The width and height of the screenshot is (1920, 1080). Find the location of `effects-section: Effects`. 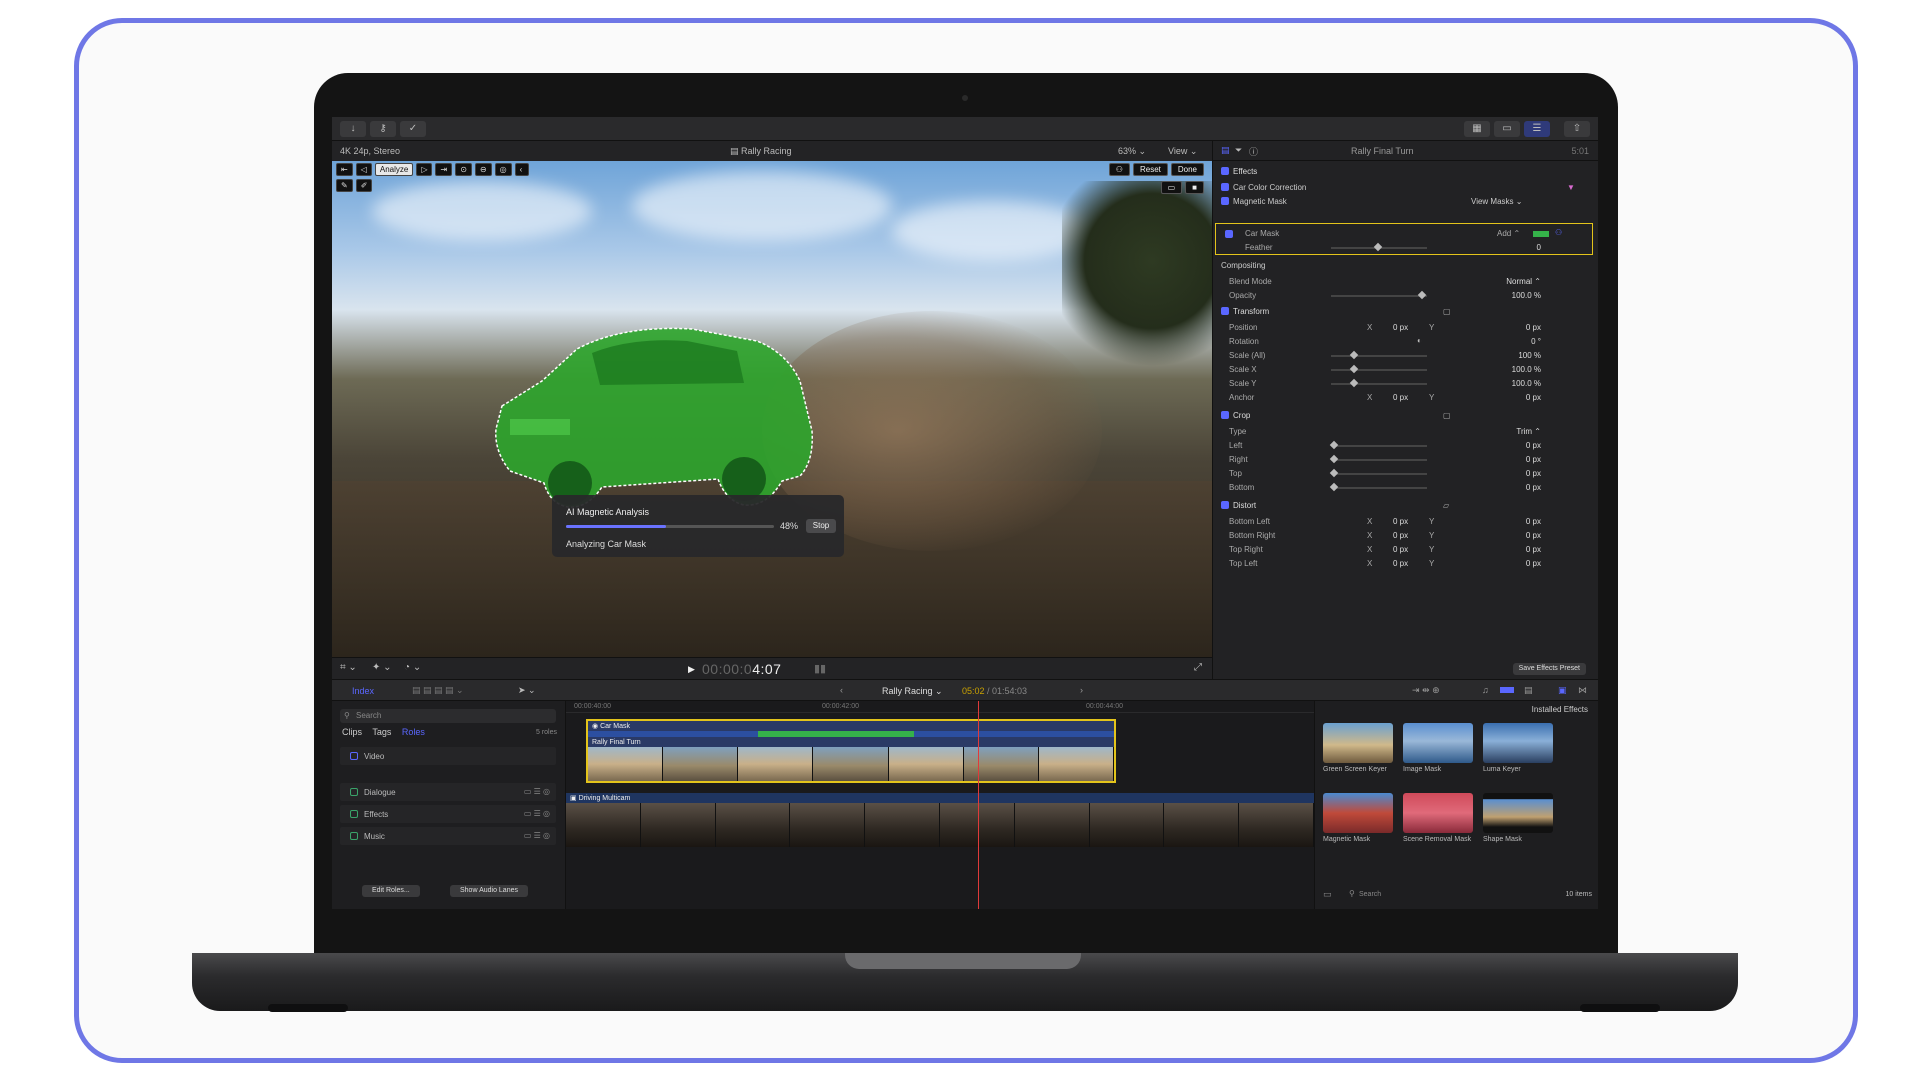

effects-section: Effects is located at coordinates (1403, 174).